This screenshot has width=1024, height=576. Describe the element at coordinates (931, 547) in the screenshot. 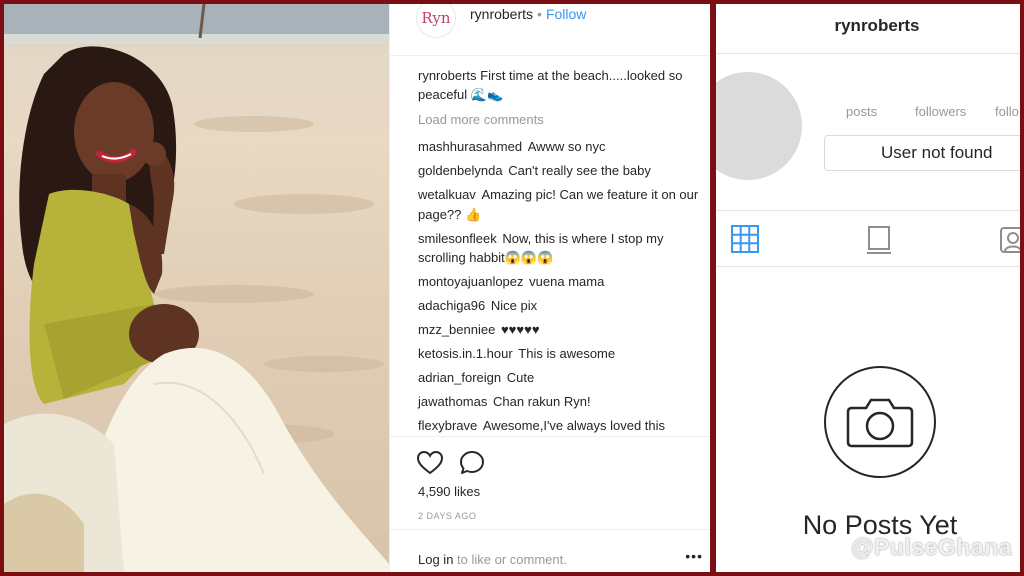

I see `watermark: @PulseGhana` at that location.